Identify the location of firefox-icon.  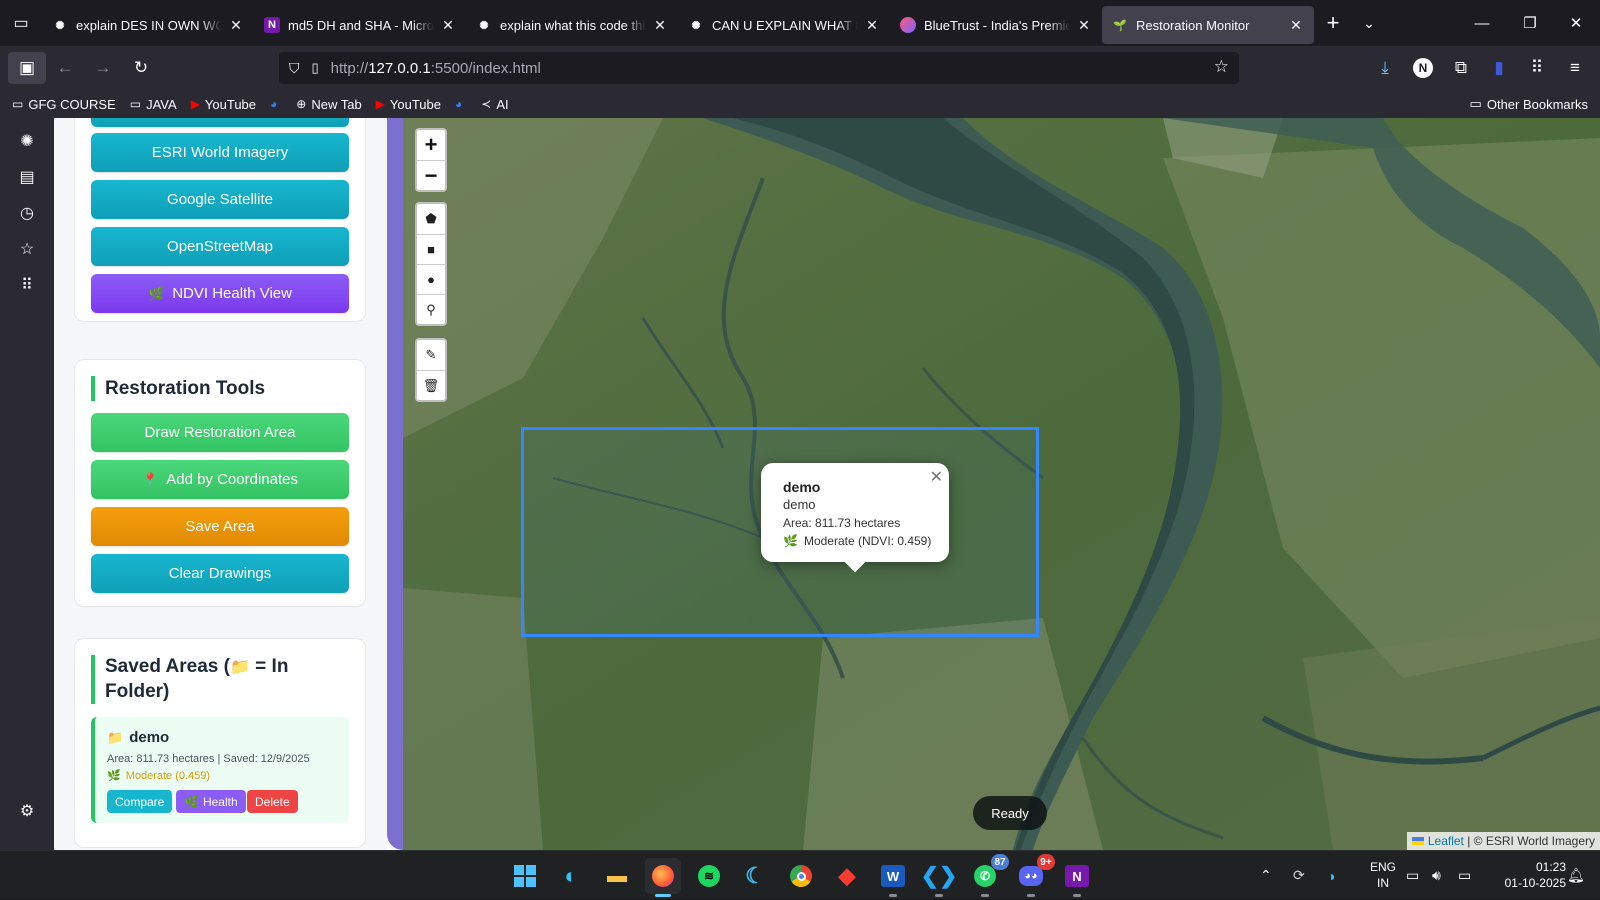
(663, 877).